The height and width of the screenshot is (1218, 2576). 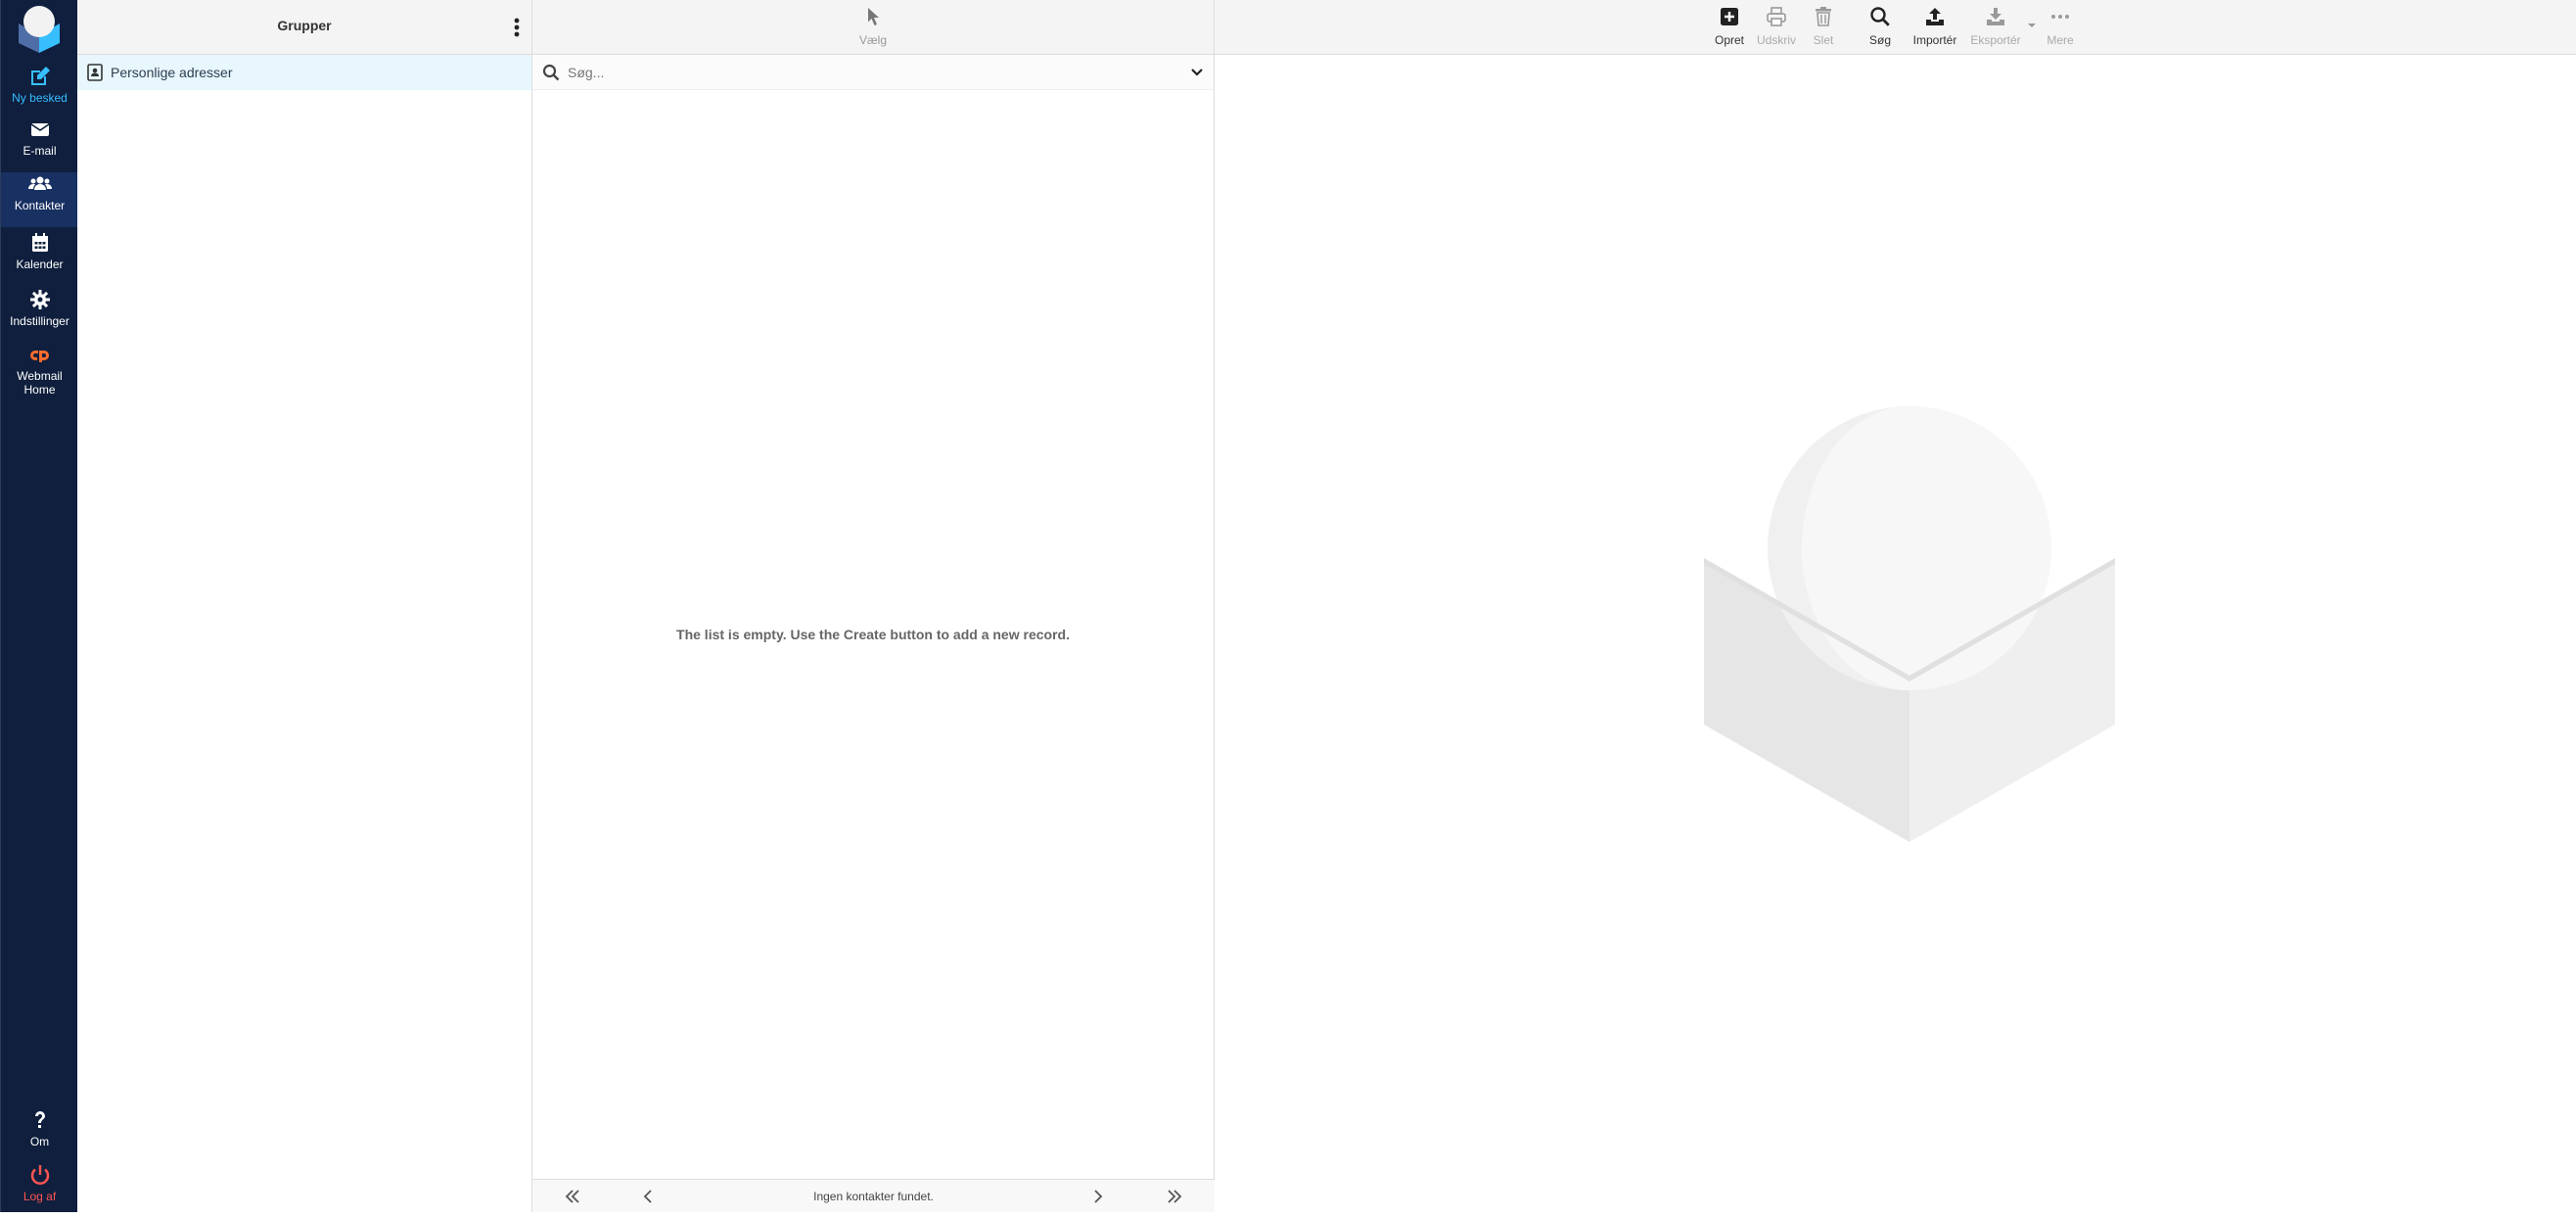 I want to click on next-page-icon, so click(x=1098, y=1196).